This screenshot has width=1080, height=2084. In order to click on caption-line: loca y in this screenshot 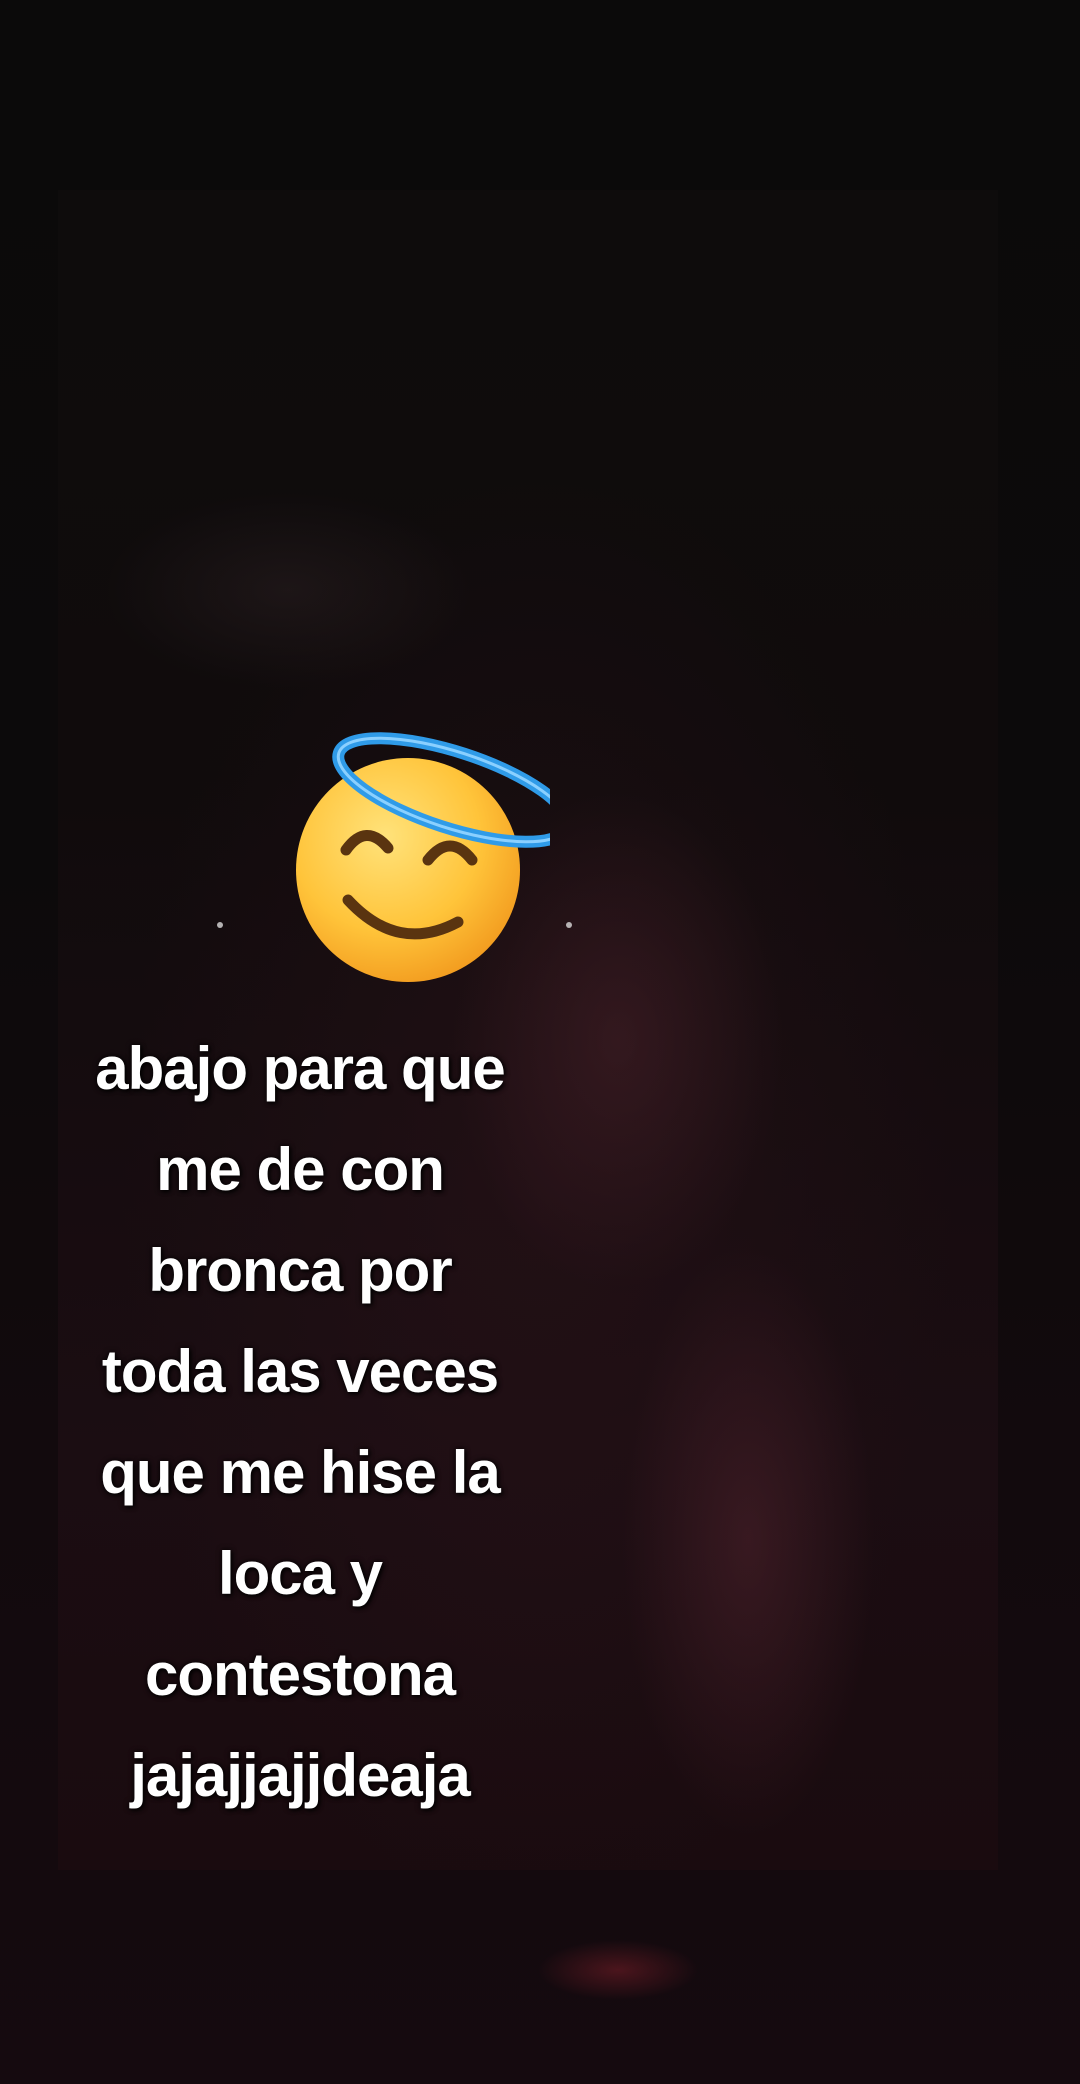, I will do `click(300, 1573)`.